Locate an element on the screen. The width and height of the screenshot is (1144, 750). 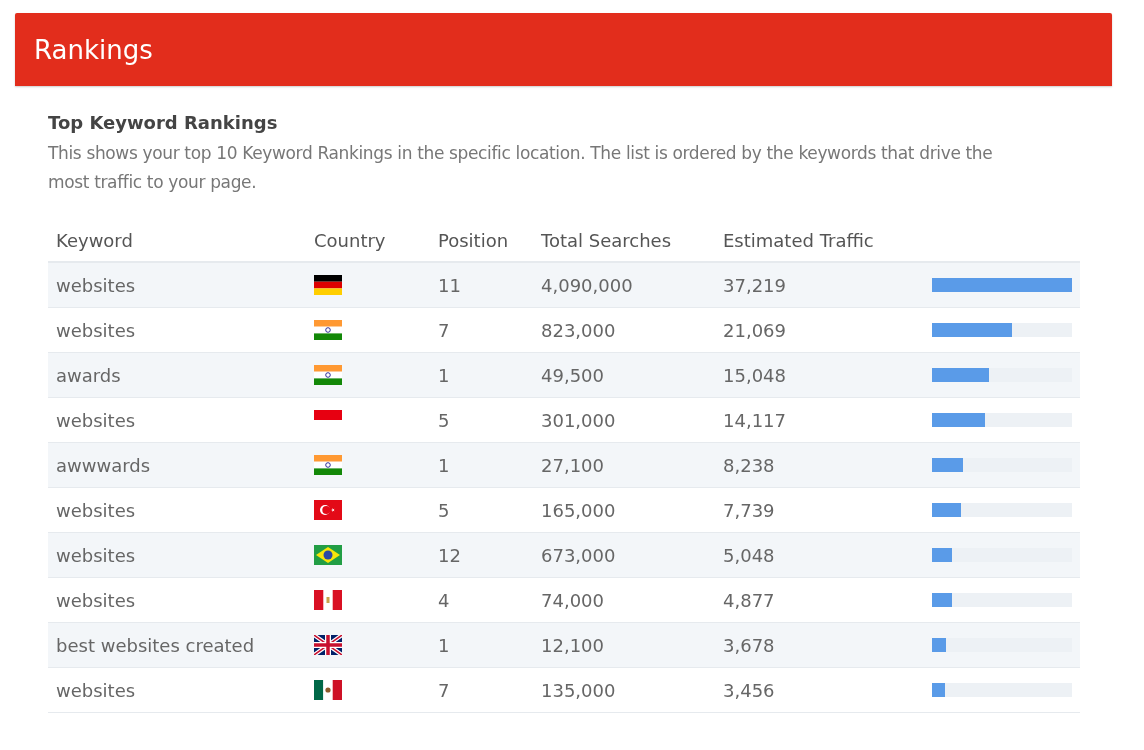
keyword-cell: awwwards is located at coordinates (103, 465).